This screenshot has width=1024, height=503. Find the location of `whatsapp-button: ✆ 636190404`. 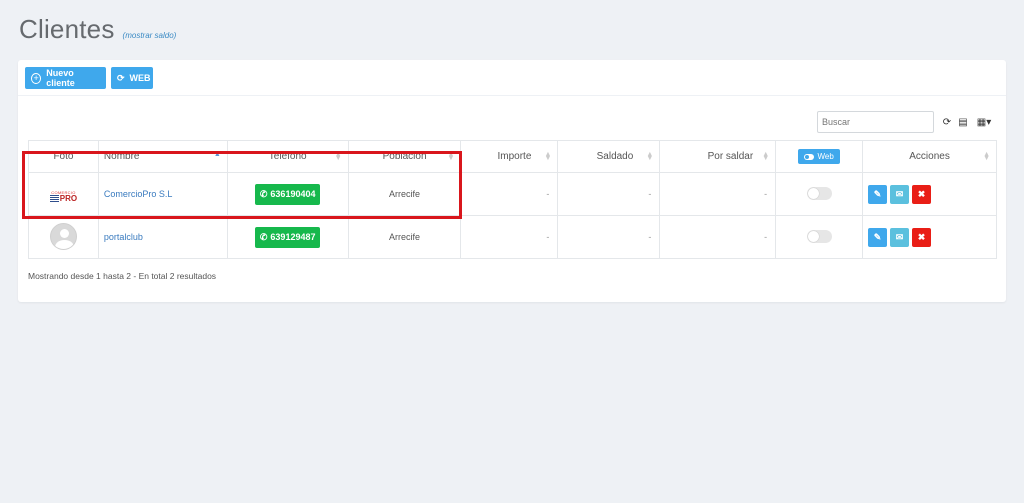

whatsapp-button: ✆ 636190404 is located at coordinates (287, 194).